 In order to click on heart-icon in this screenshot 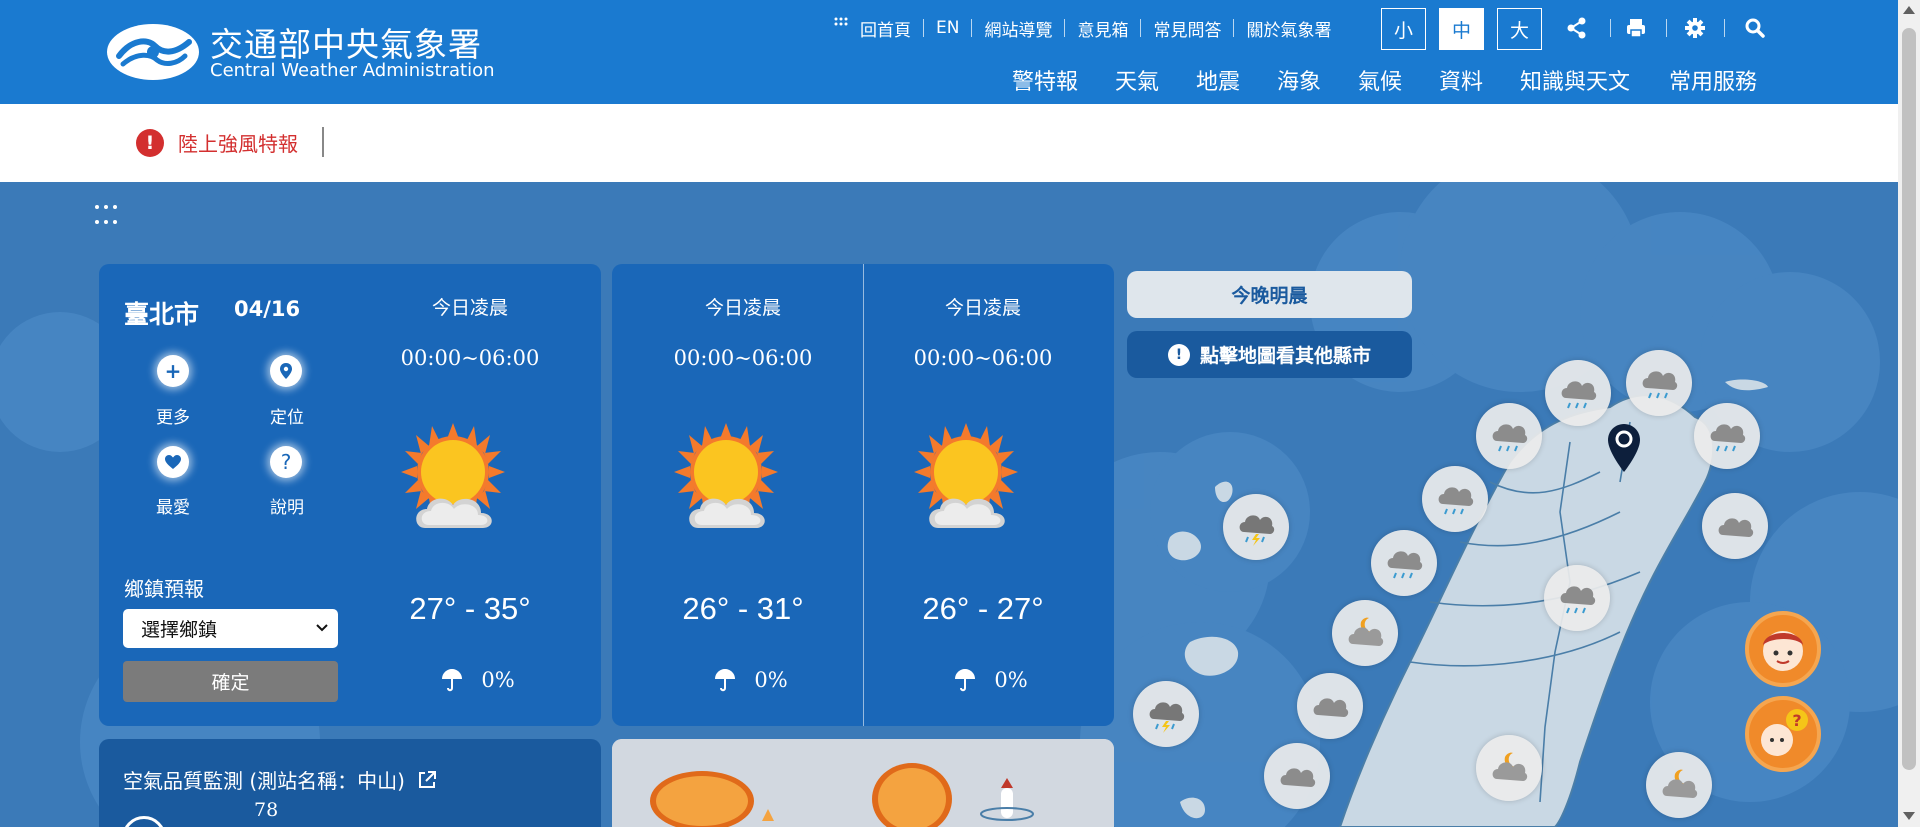, I will do `click(173, 462)`.